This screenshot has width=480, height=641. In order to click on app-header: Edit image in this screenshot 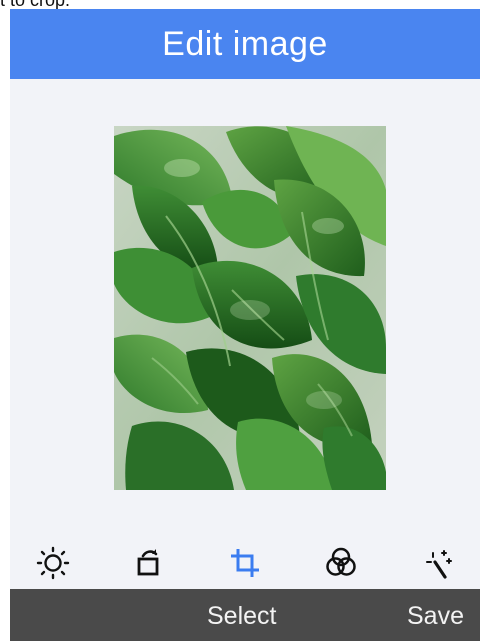, I will do `click(245, 44)`.